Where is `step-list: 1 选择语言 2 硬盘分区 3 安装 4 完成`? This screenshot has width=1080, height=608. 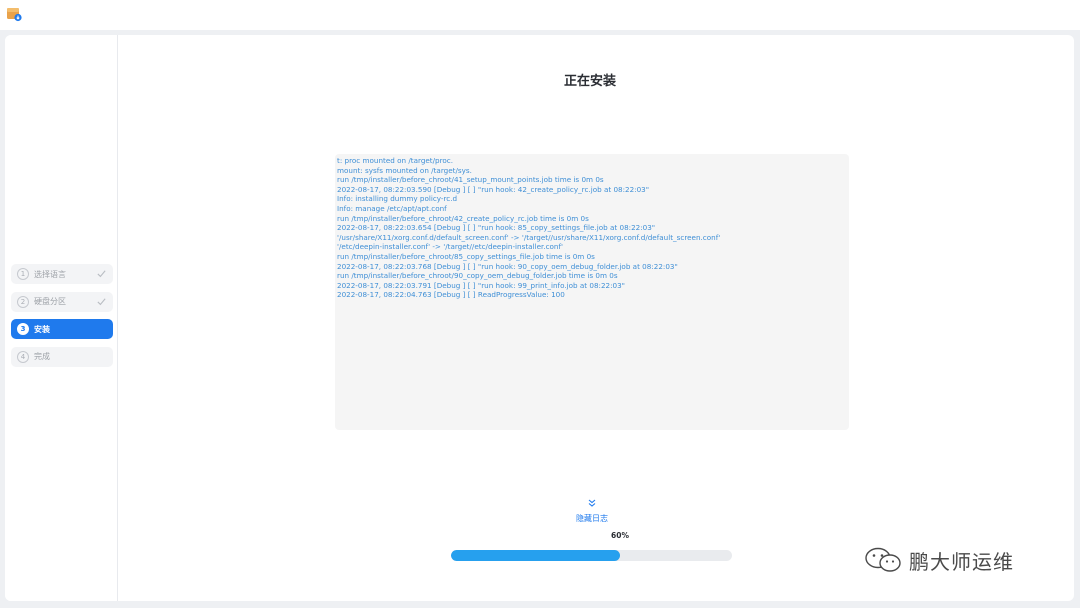 step-list: 1 选择语言 2 硬盘分区 3 安装 4 完成 is located at coordinates (62, 319).